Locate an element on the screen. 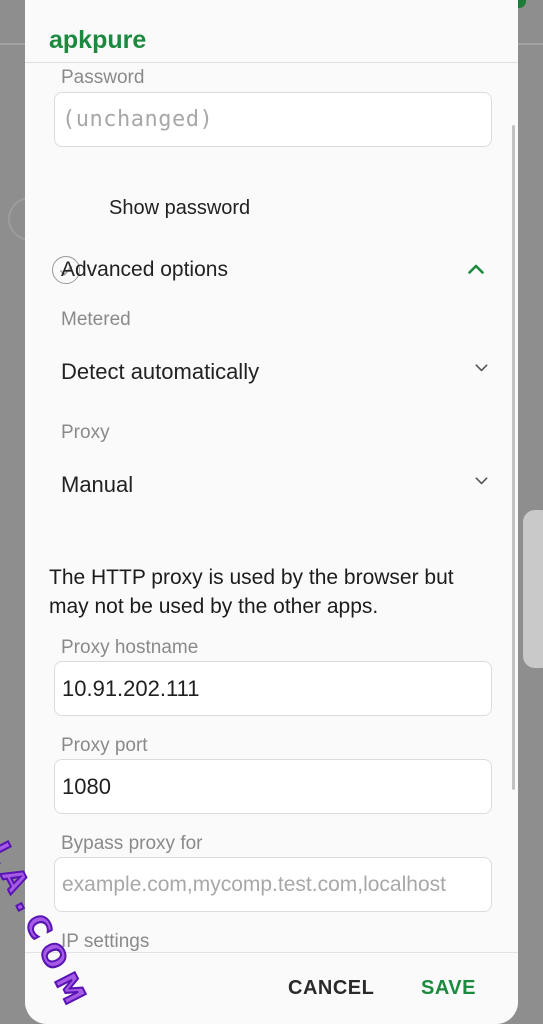 This screenshot has width=543, height=1024. proxy-port-field: 1080 is located at coordinates (273, 786).